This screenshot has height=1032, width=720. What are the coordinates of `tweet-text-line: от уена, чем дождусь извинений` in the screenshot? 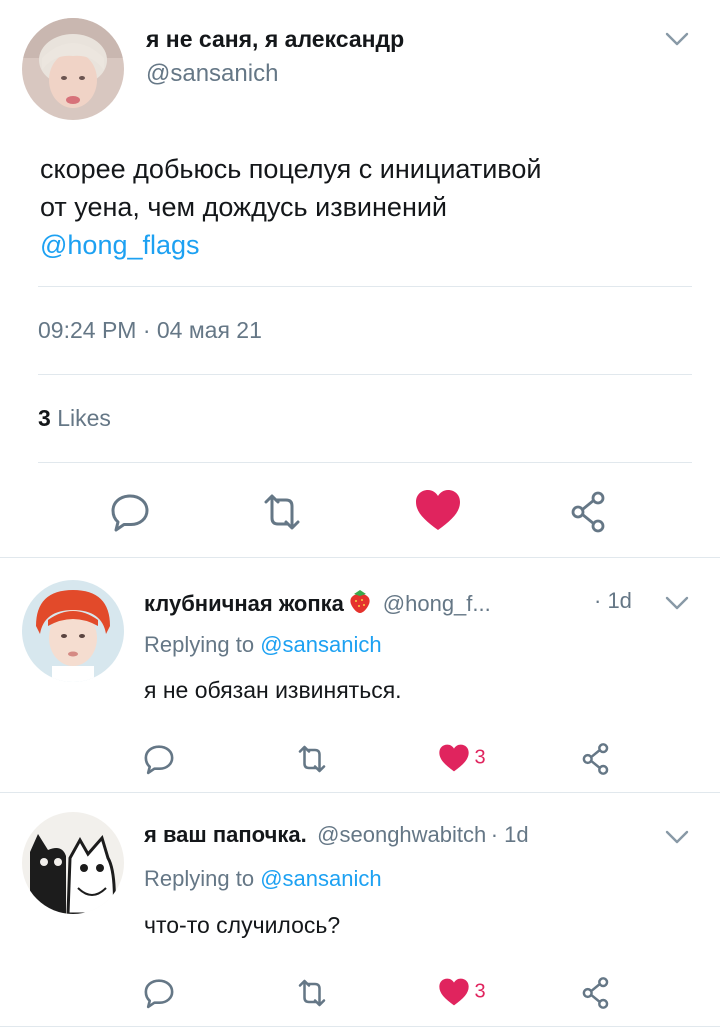 It's located at (244, 207).